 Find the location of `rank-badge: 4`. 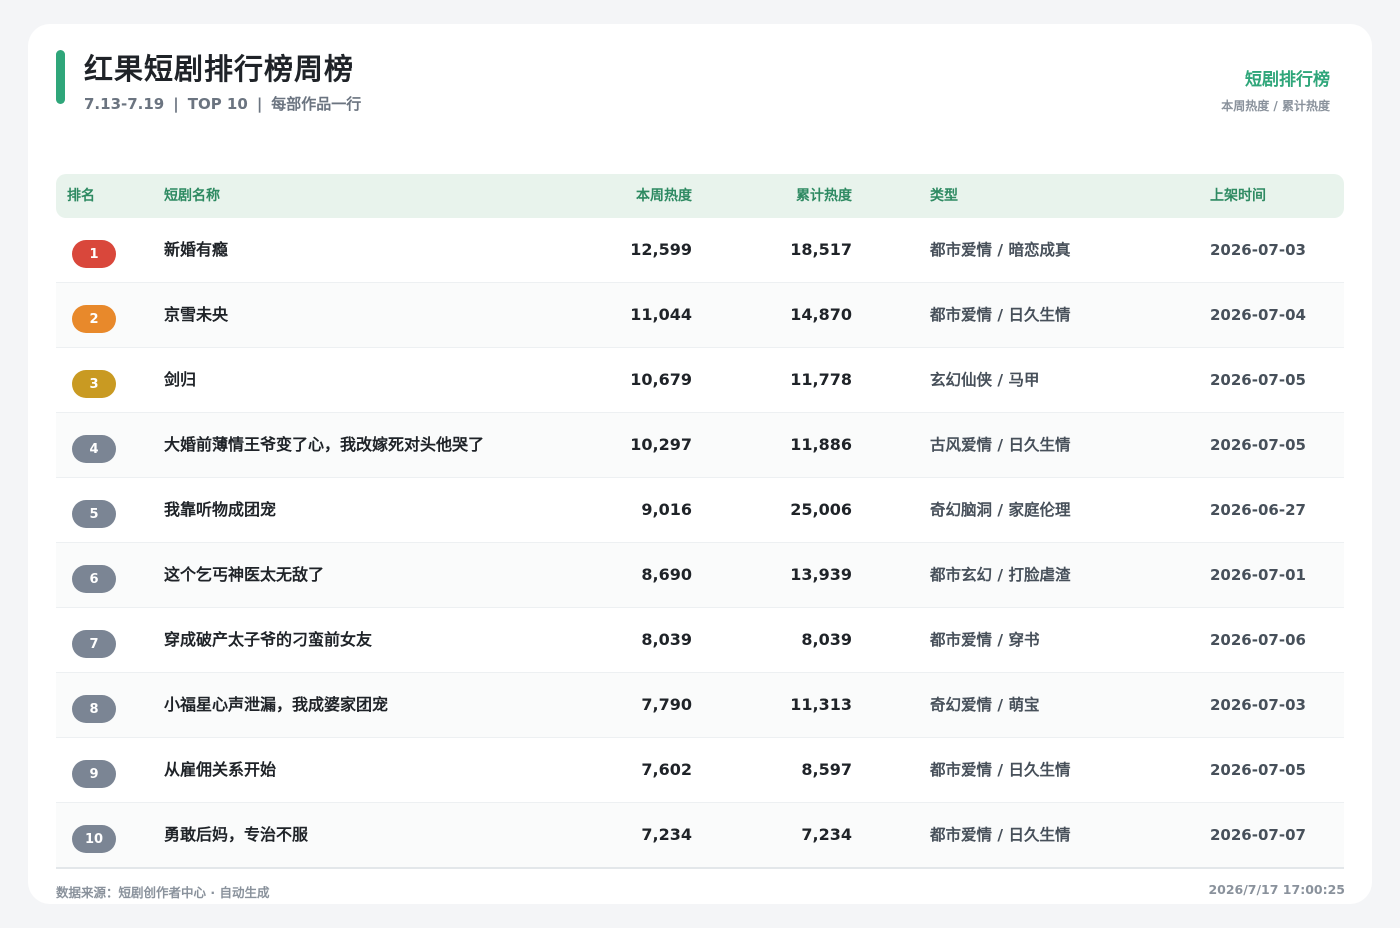

rank-badge: 4 is located at coordinates (94, 449).